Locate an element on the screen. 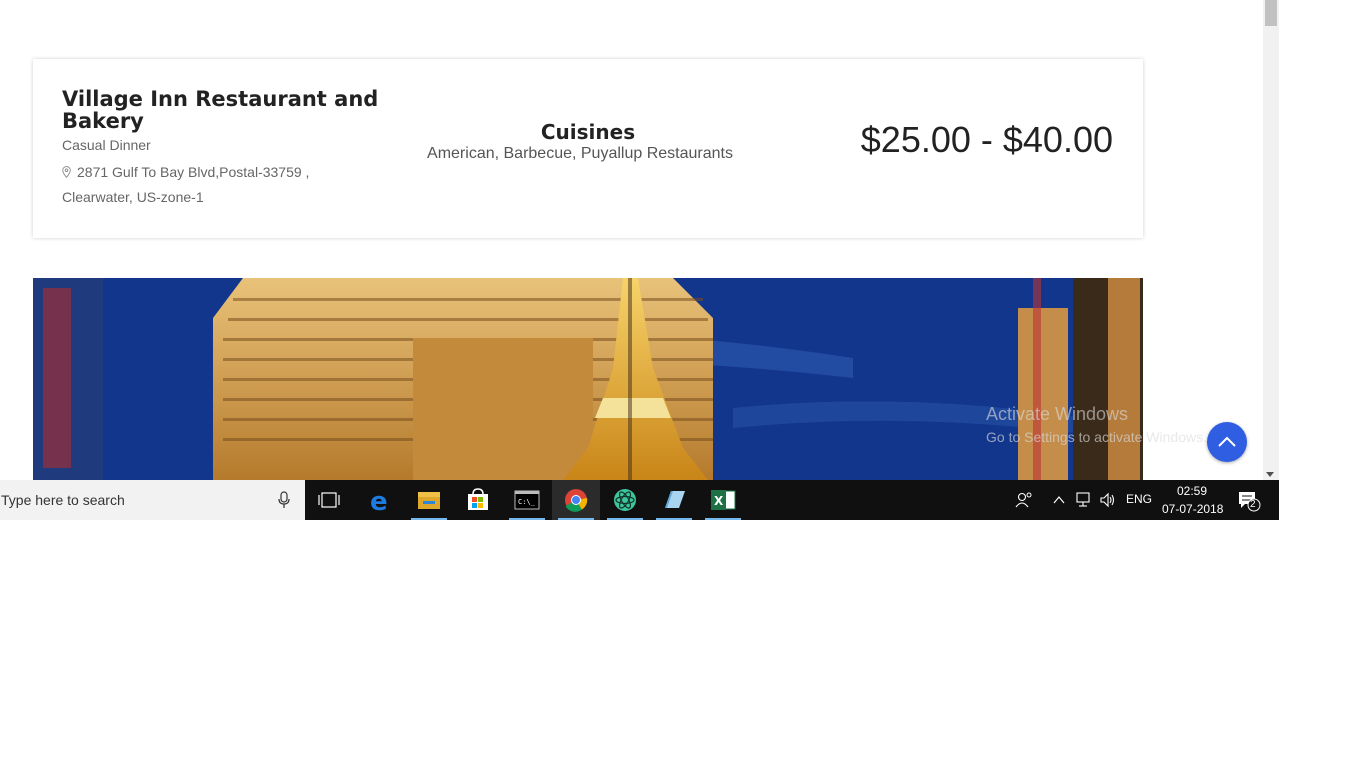 The width and height of the screenshot is (1366, 768). activate-windows-subtitle: Go to Settings to activate Windows. is located at coordinates (1096, 437).